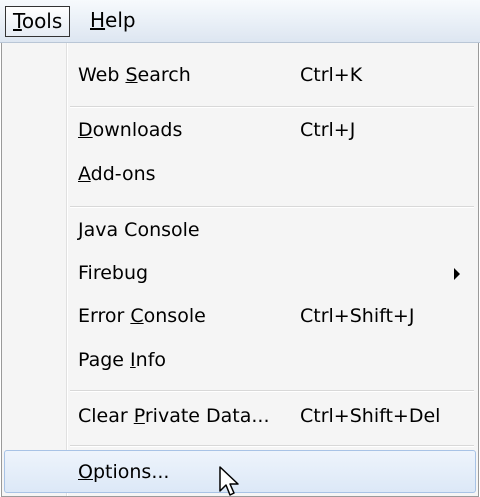  What do you see at coordinates (38, 21) in the screenshot?
I see `menu-tools: Tools` at bounding box center [38, 21].